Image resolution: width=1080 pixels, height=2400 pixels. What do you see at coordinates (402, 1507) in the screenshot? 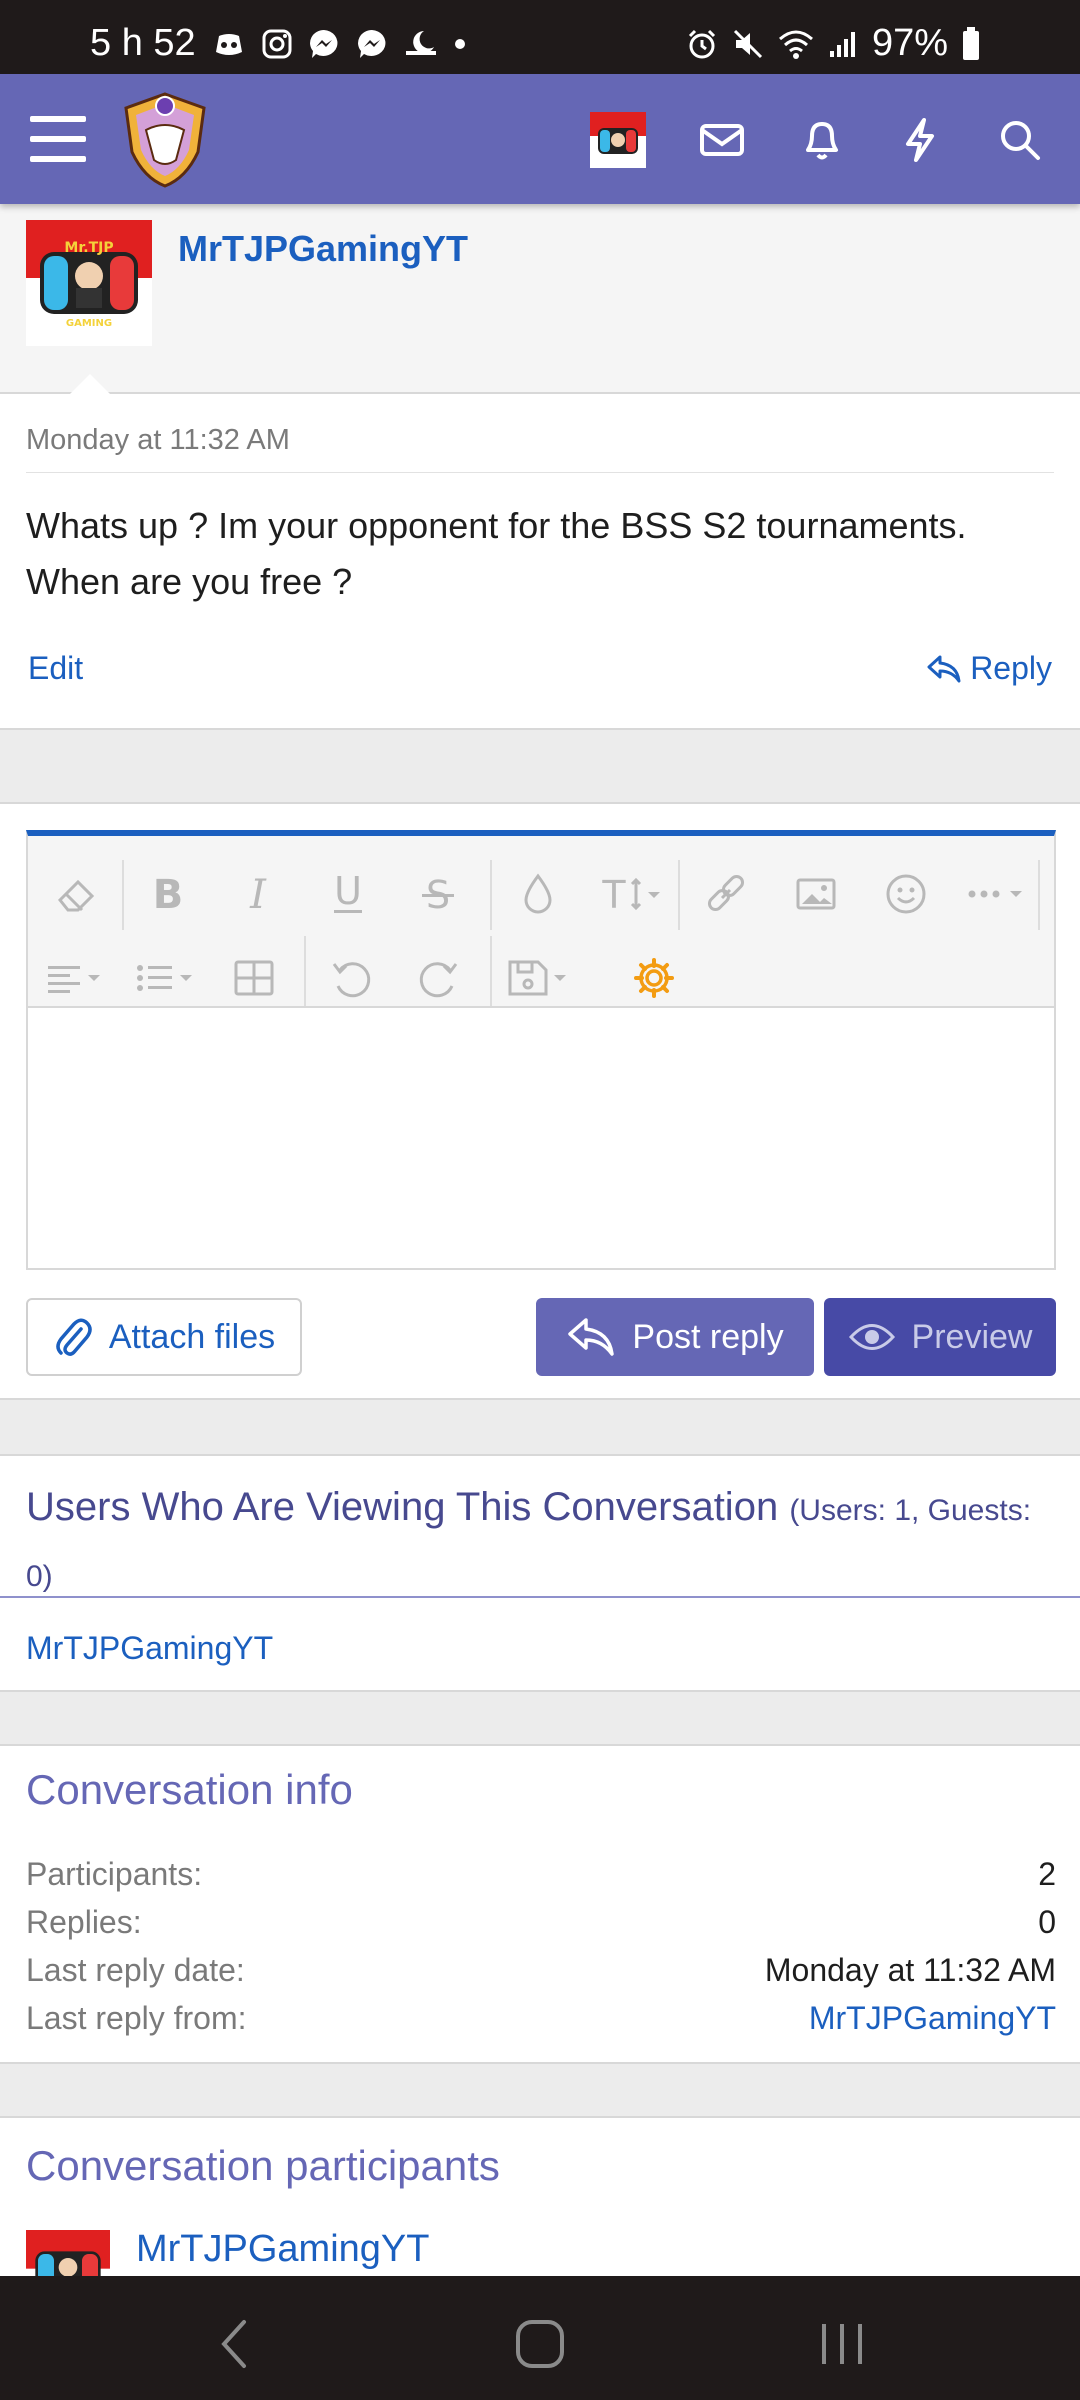
I see `users-viewing-heading: Users Who Are Viewing This Conversation` at bounding box center [402, 1507].